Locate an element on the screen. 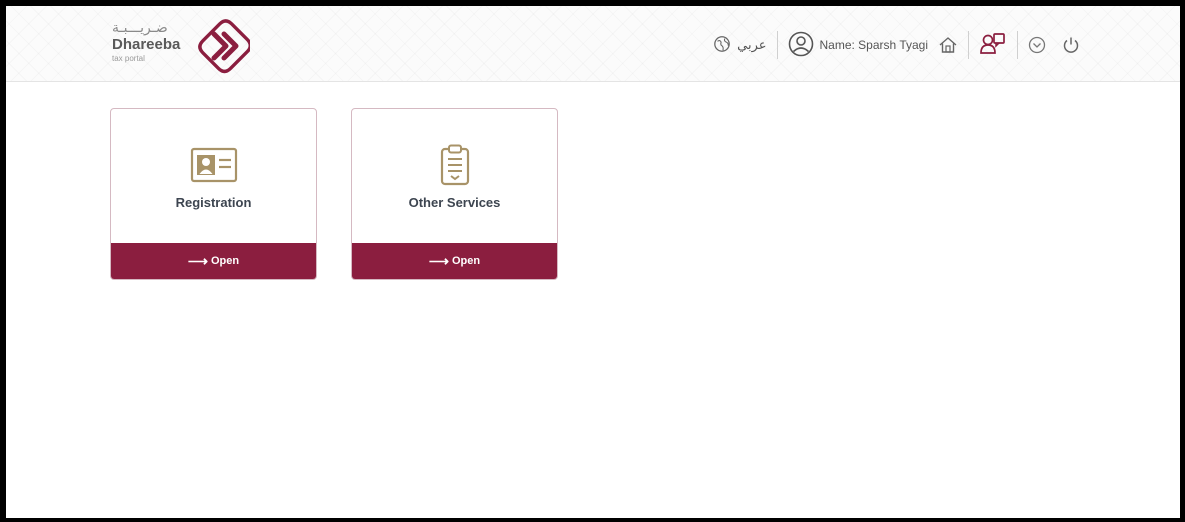  card-body: Other Services is located at coordinates (454, 177).